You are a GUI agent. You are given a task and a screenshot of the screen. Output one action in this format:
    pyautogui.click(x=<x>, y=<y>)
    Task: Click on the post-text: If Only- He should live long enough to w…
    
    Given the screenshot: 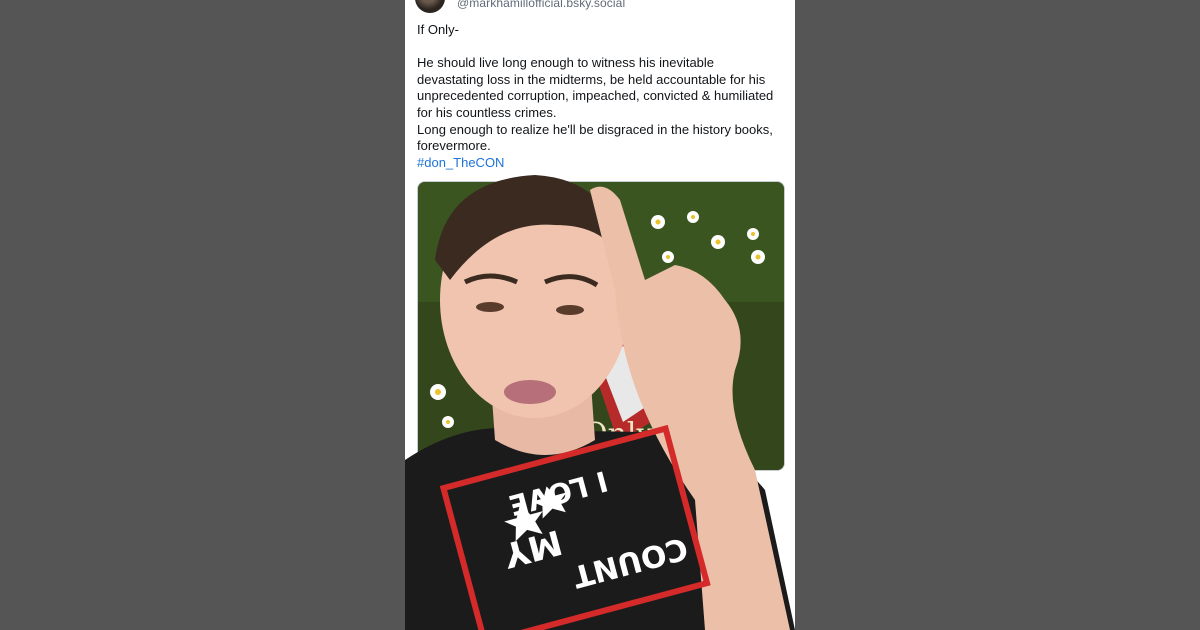 What is the action you would take?
    pyautogui.click(x=600, y=96)
    